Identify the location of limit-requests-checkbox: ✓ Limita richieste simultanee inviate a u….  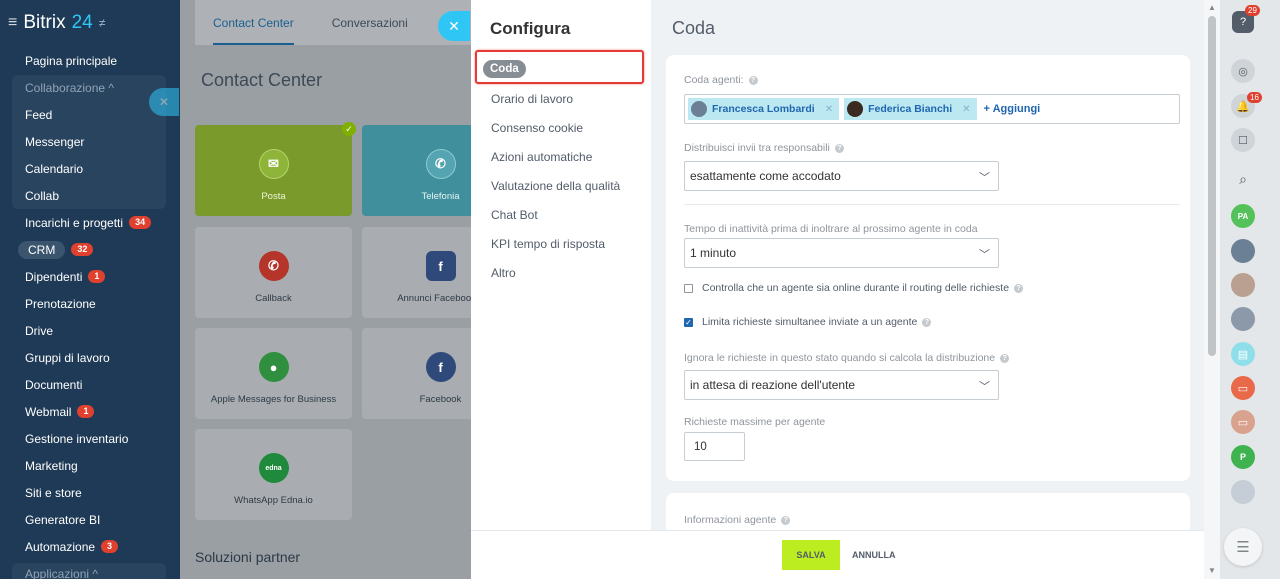
(808, 322).